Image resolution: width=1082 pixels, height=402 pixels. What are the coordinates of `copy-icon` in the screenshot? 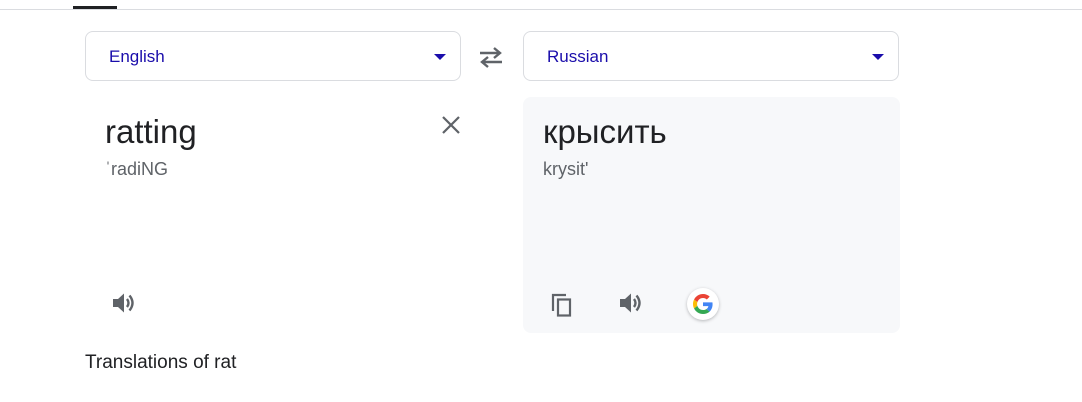 It's located at (561, 305).